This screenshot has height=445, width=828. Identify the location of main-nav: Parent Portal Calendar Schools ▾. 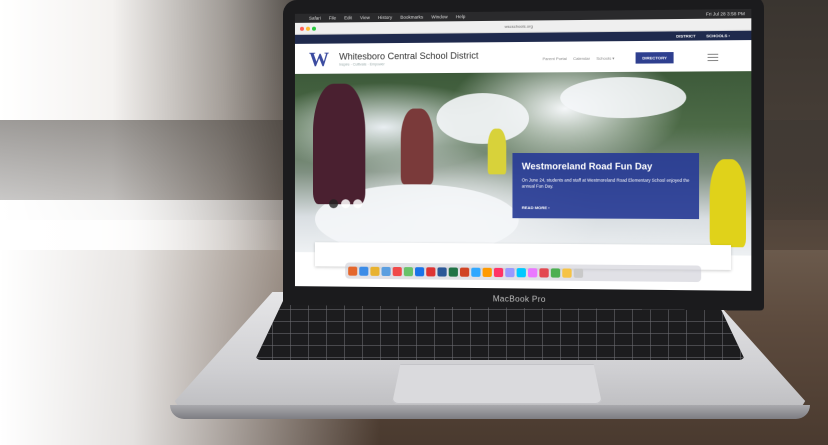
(579, 59).